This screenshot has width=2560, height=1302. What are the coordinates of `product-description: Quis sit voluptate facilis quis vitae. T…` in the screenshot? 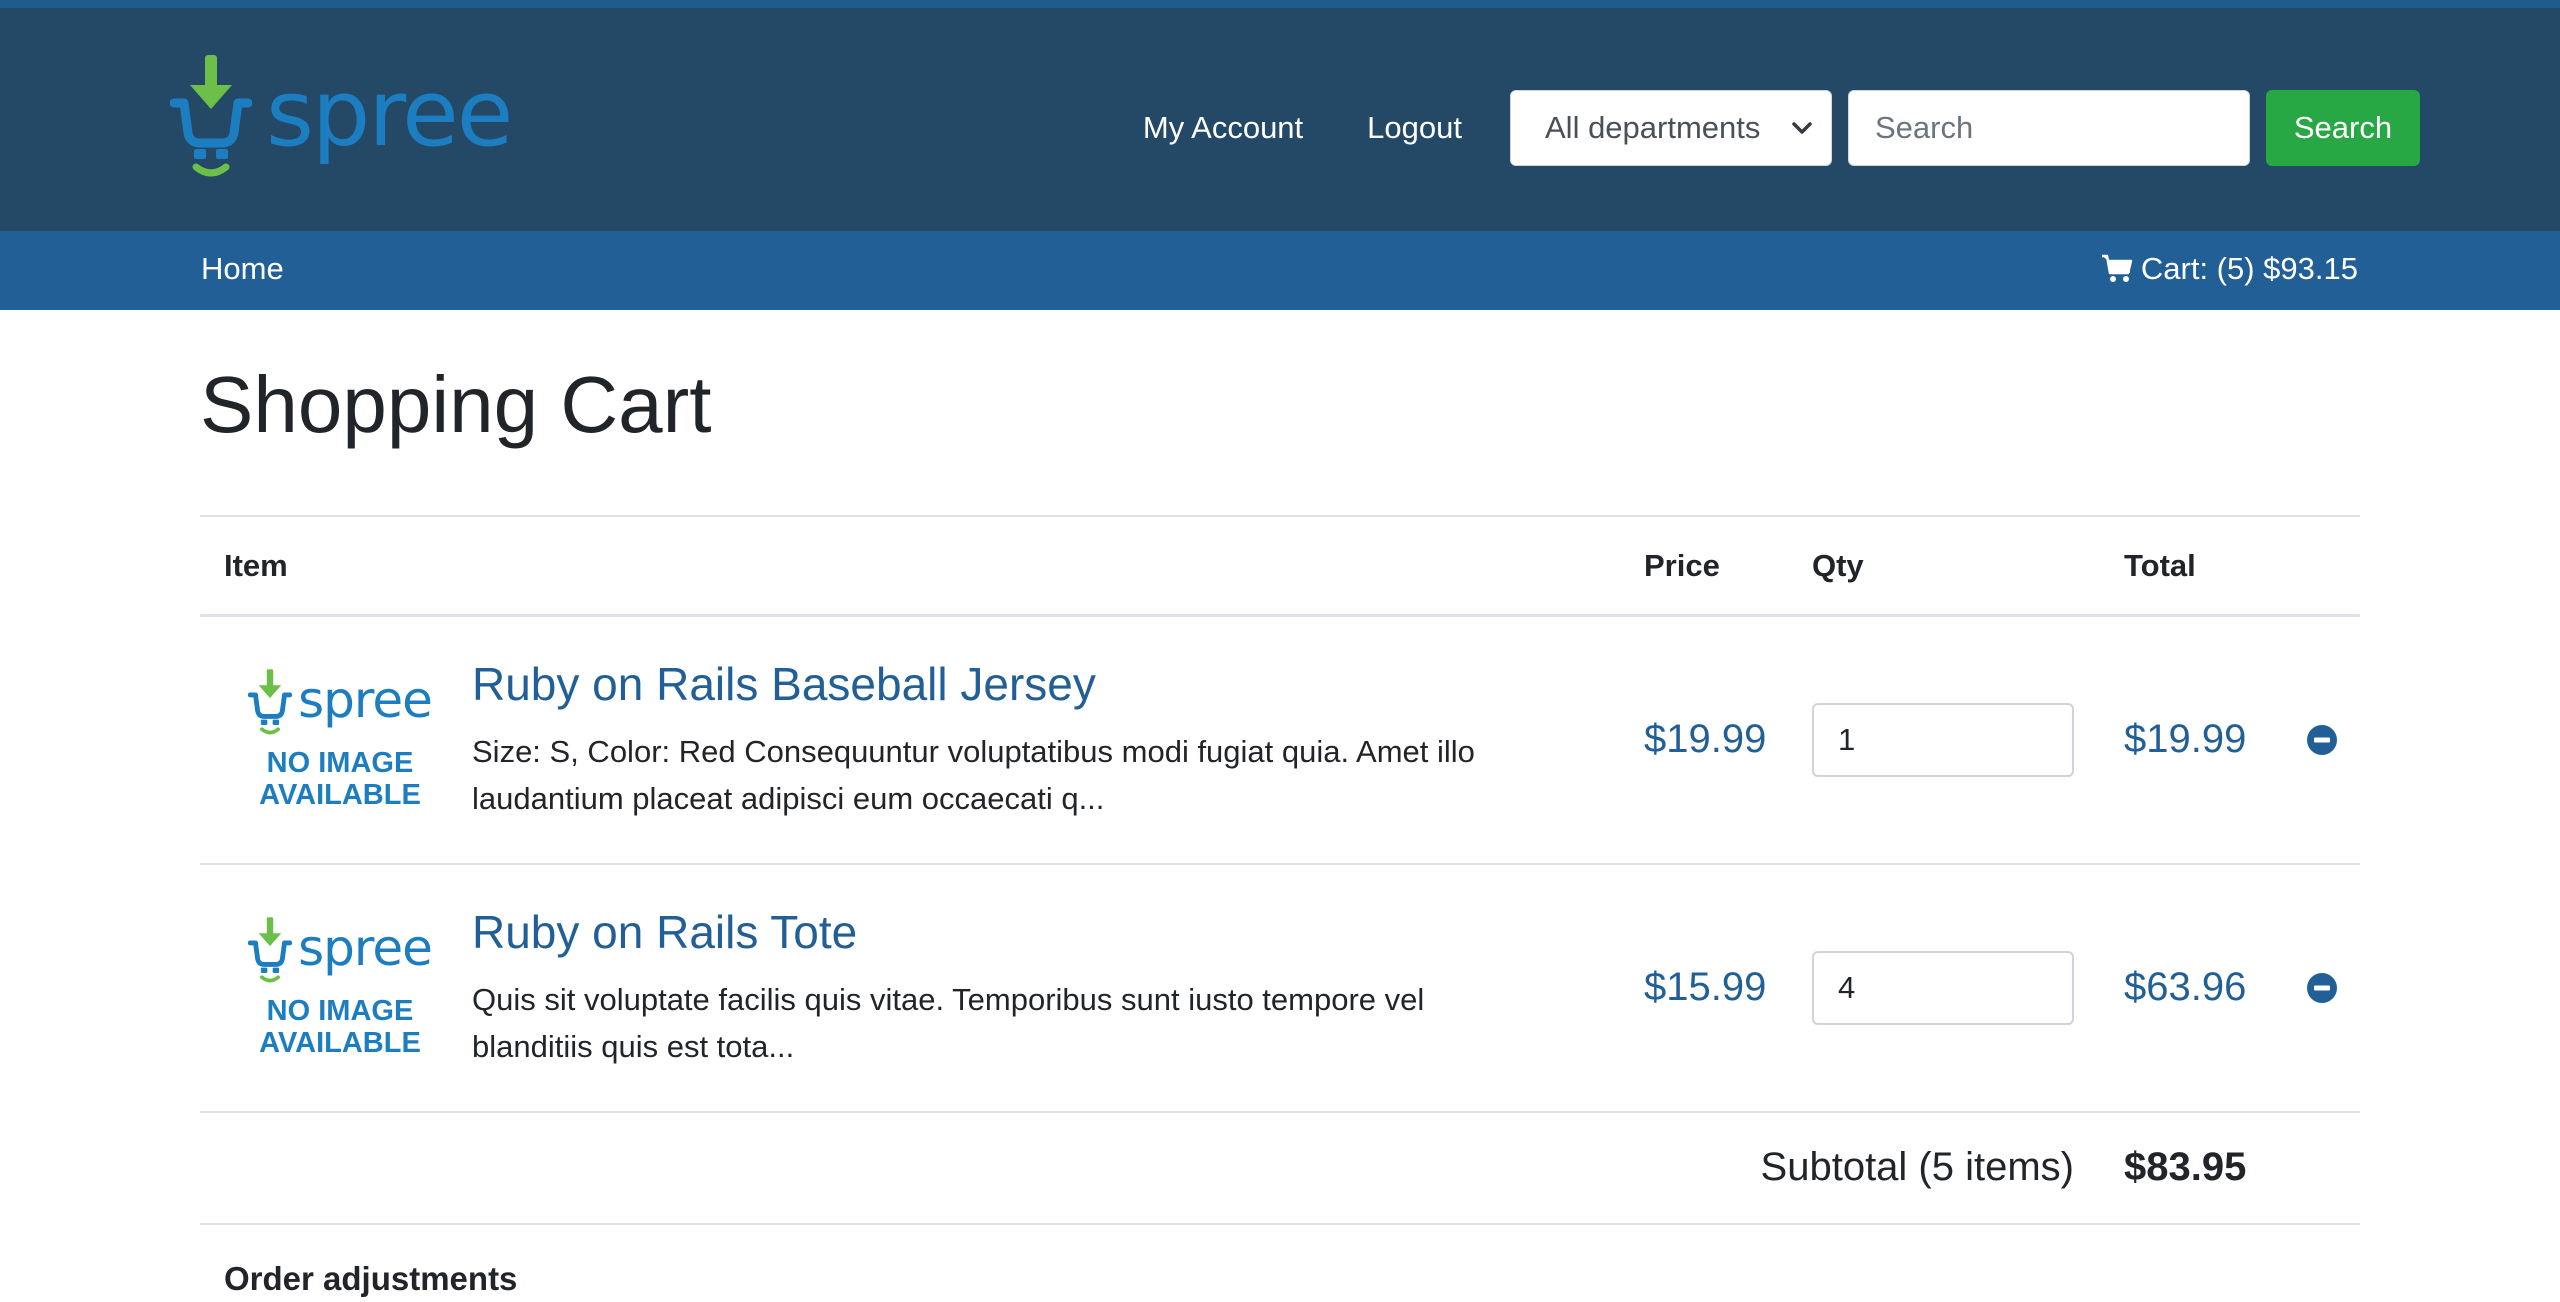 It's located at (948, 1023).